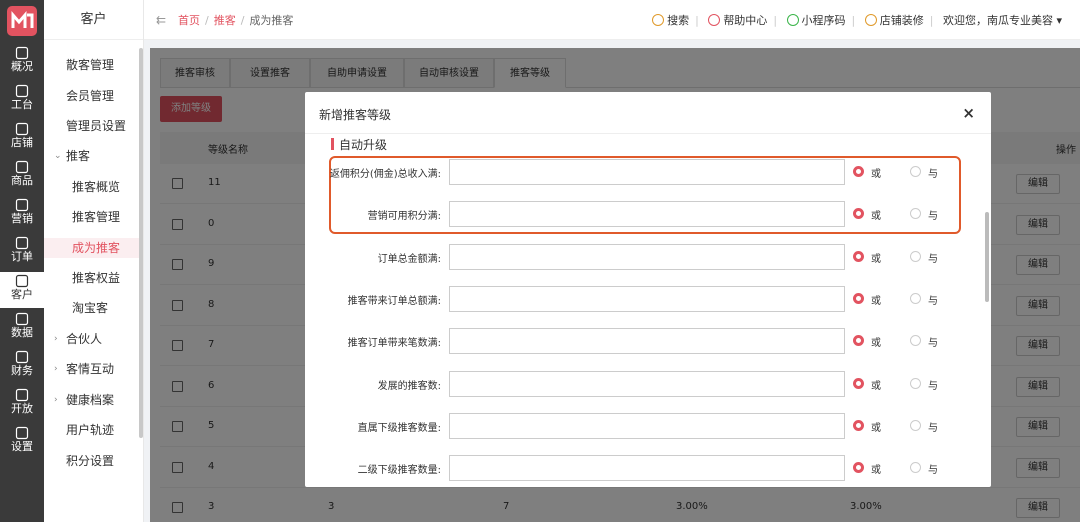 This screenshot has height=522, width=1080. I want to click on submenu-item: ⌄ 推客, so click(92, 156).